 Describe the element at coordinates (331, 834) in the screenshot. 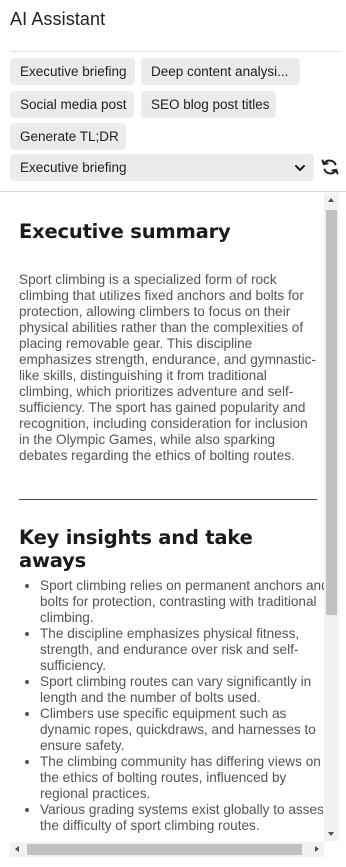

I see `scroll-down-arrow-icon` at that location.